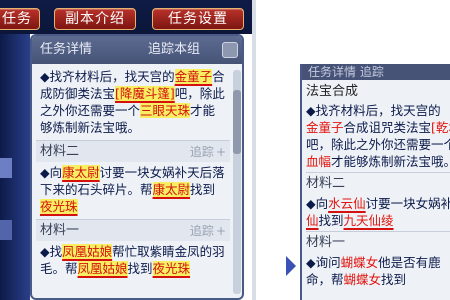 The image size is (450, 300). Describe the element at coordinates (133, 151) in the screenshot. I see `material-two-header: 材料二 追踪 +` at that location.